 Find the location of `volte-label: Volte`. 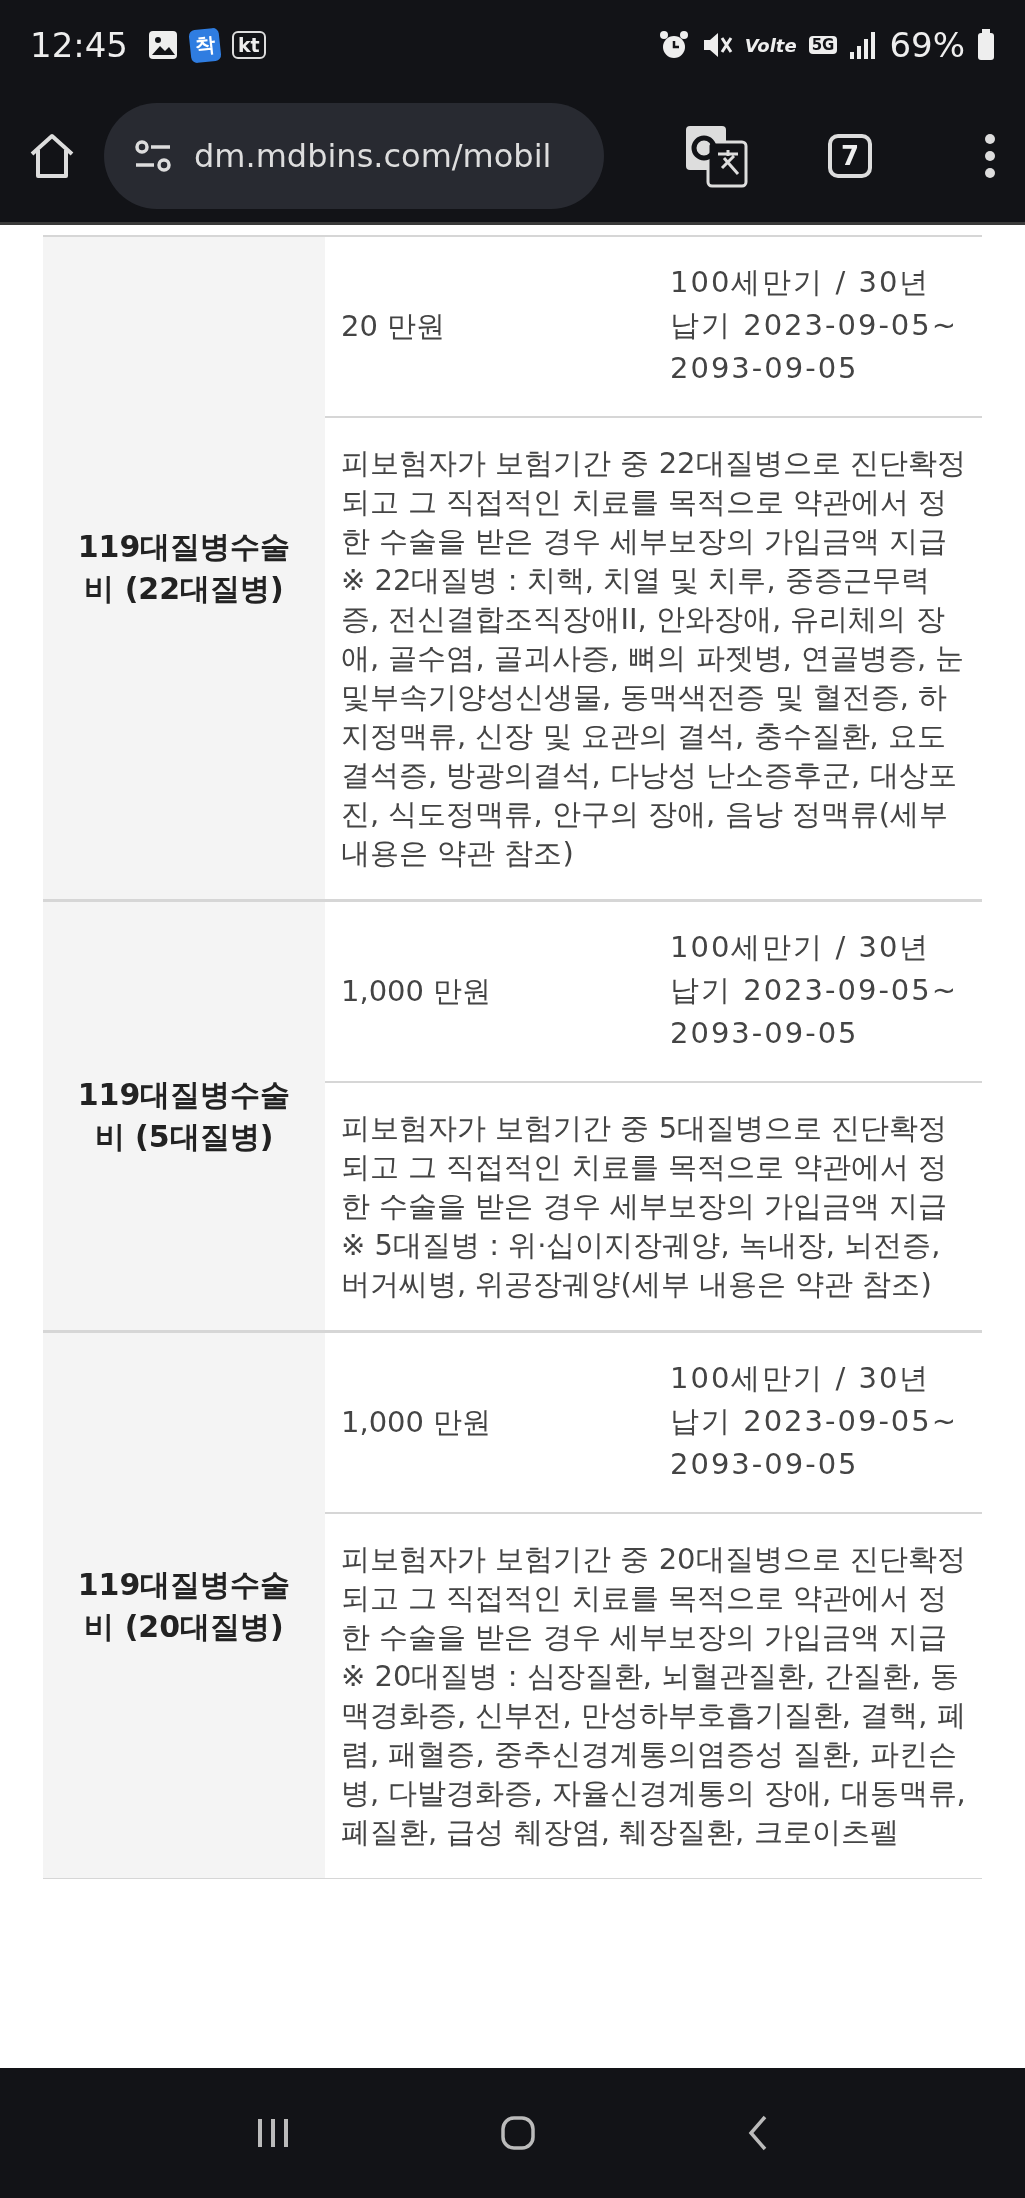

volte-label: Volte is located at coordinates (770, 45).